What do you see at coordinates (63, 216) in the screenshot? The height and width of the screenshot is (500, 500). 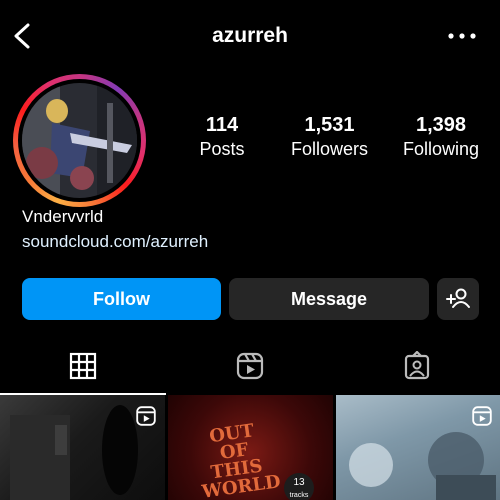 I see `bio-name: Vndervvrld` at bounding box center [63, 216].